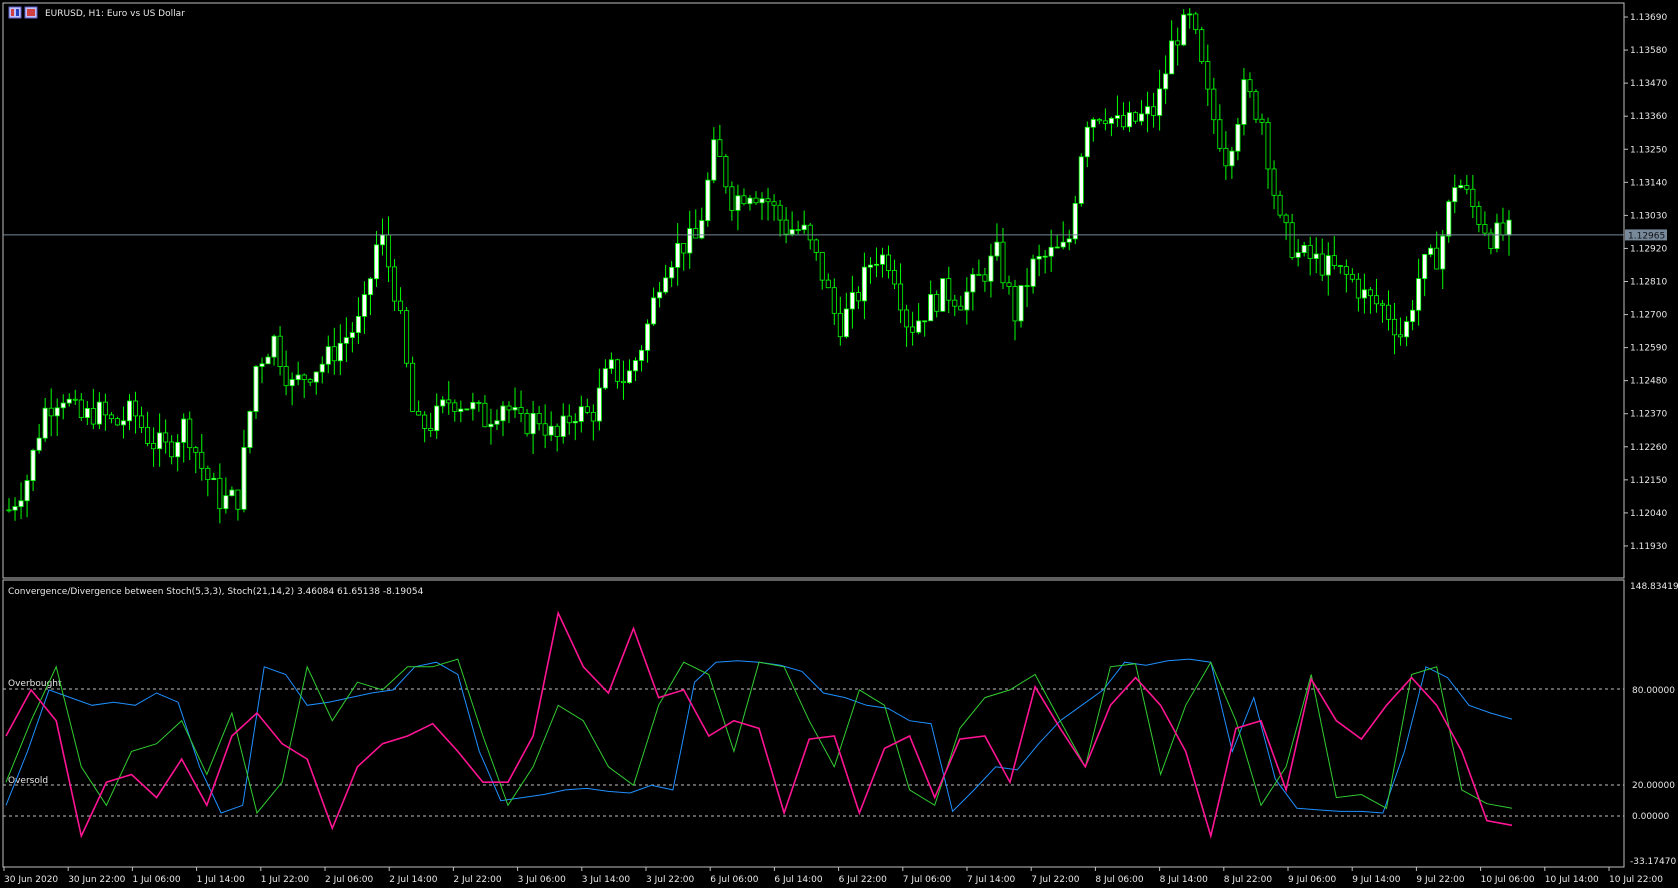  What do you see at coordinates (1648, 415) in the screenshot?
I see `price-tick-label: 1.12370` at bounding box center [1648, 415].